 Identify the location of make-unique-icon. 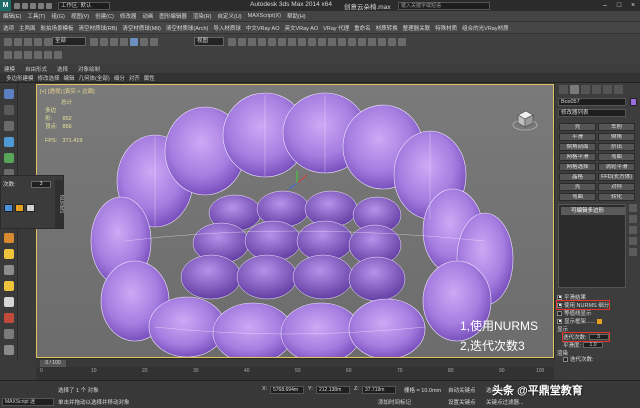
(633, 230).